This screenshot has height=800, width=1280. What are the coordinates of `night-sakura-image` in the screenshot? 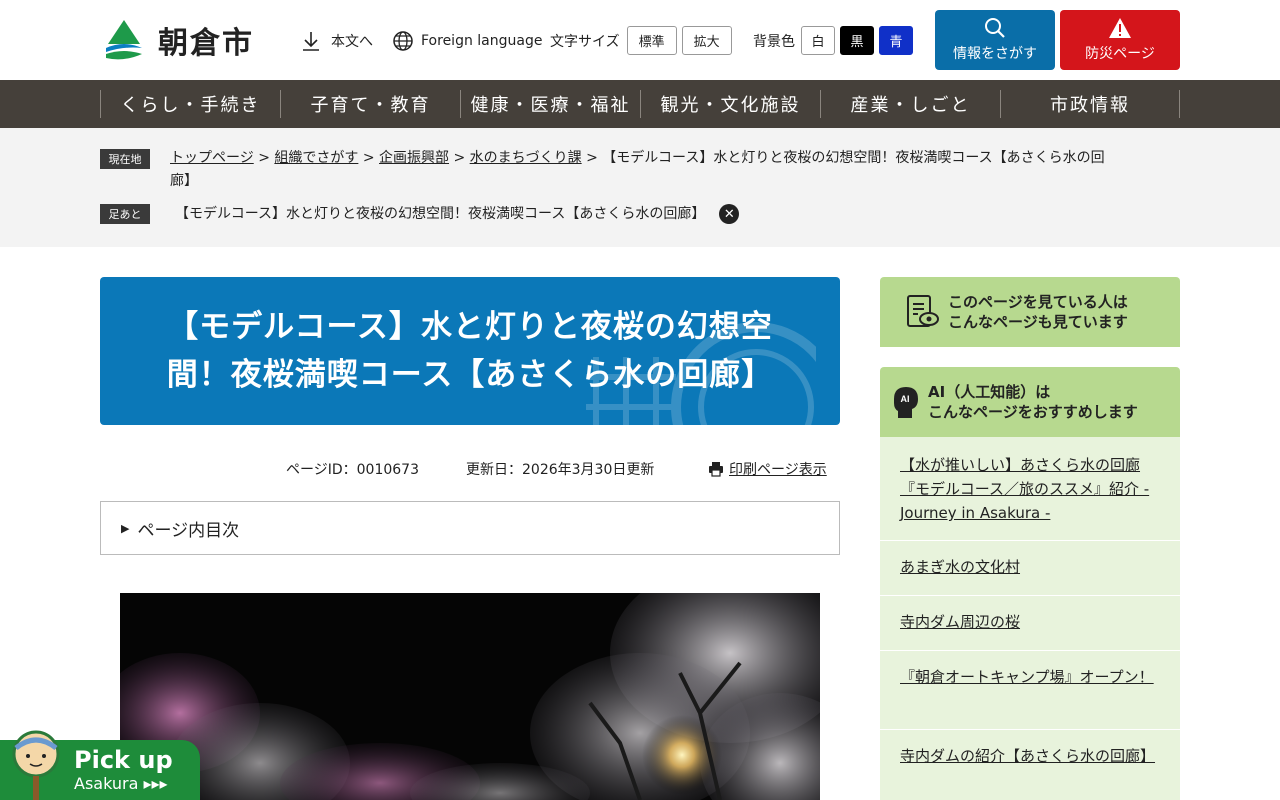 It's located at (470, 696).